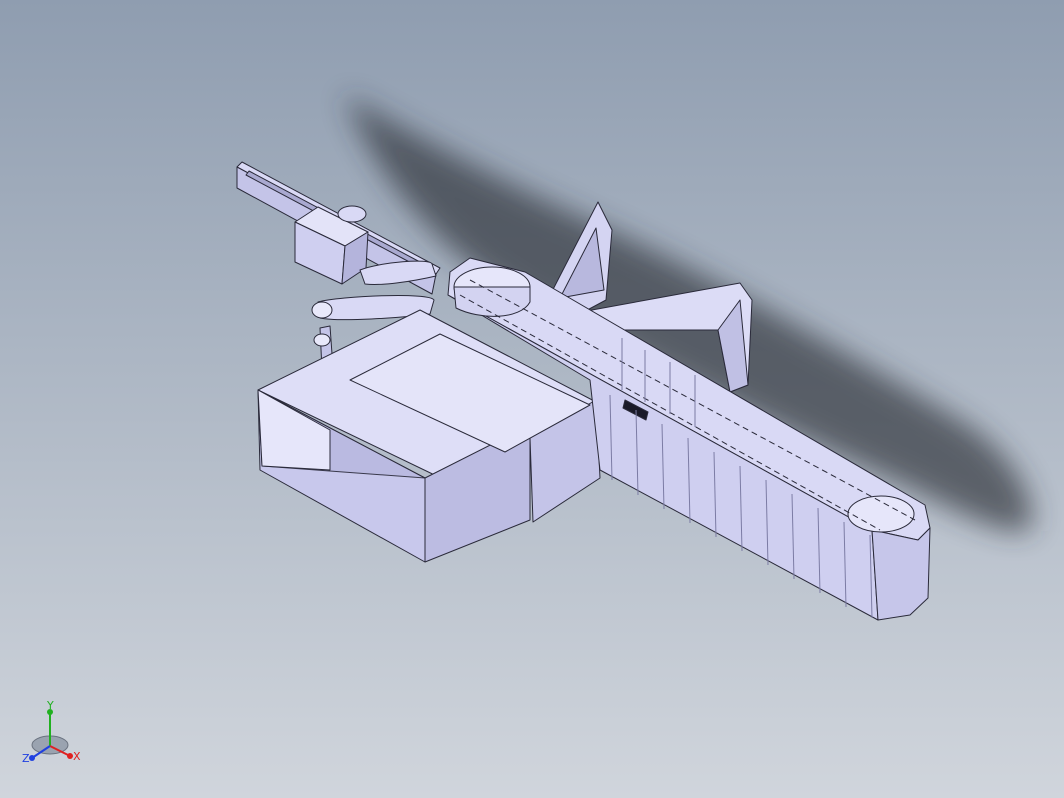 The width and height of the screenshot is (1064, 798). What do you see at coordinates (51, 732) in the screenshot?
I see `orientation-triad: Y X Z` at bounding box center [51, 732].